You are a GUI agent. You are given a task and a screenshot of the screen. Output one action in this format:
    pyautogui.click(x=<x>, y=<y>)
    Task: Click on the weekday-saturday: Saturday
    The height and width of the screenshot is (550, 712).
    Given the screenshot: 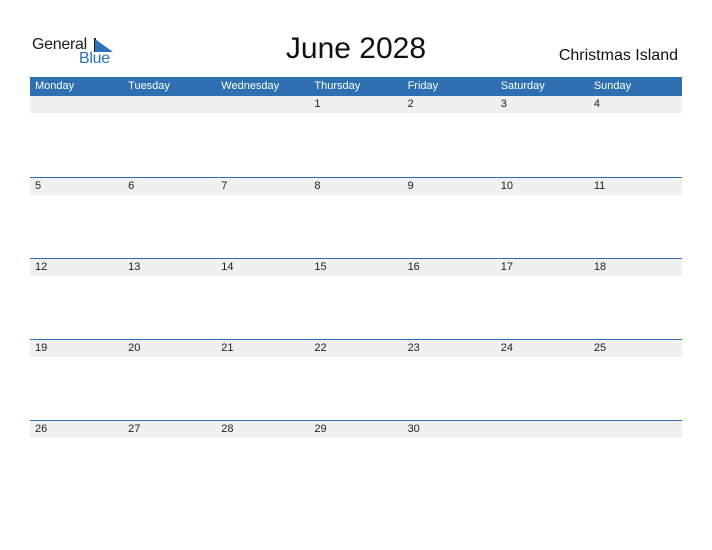 What is the action you would take?
    pyautogui.click(x=522, y=86)
    